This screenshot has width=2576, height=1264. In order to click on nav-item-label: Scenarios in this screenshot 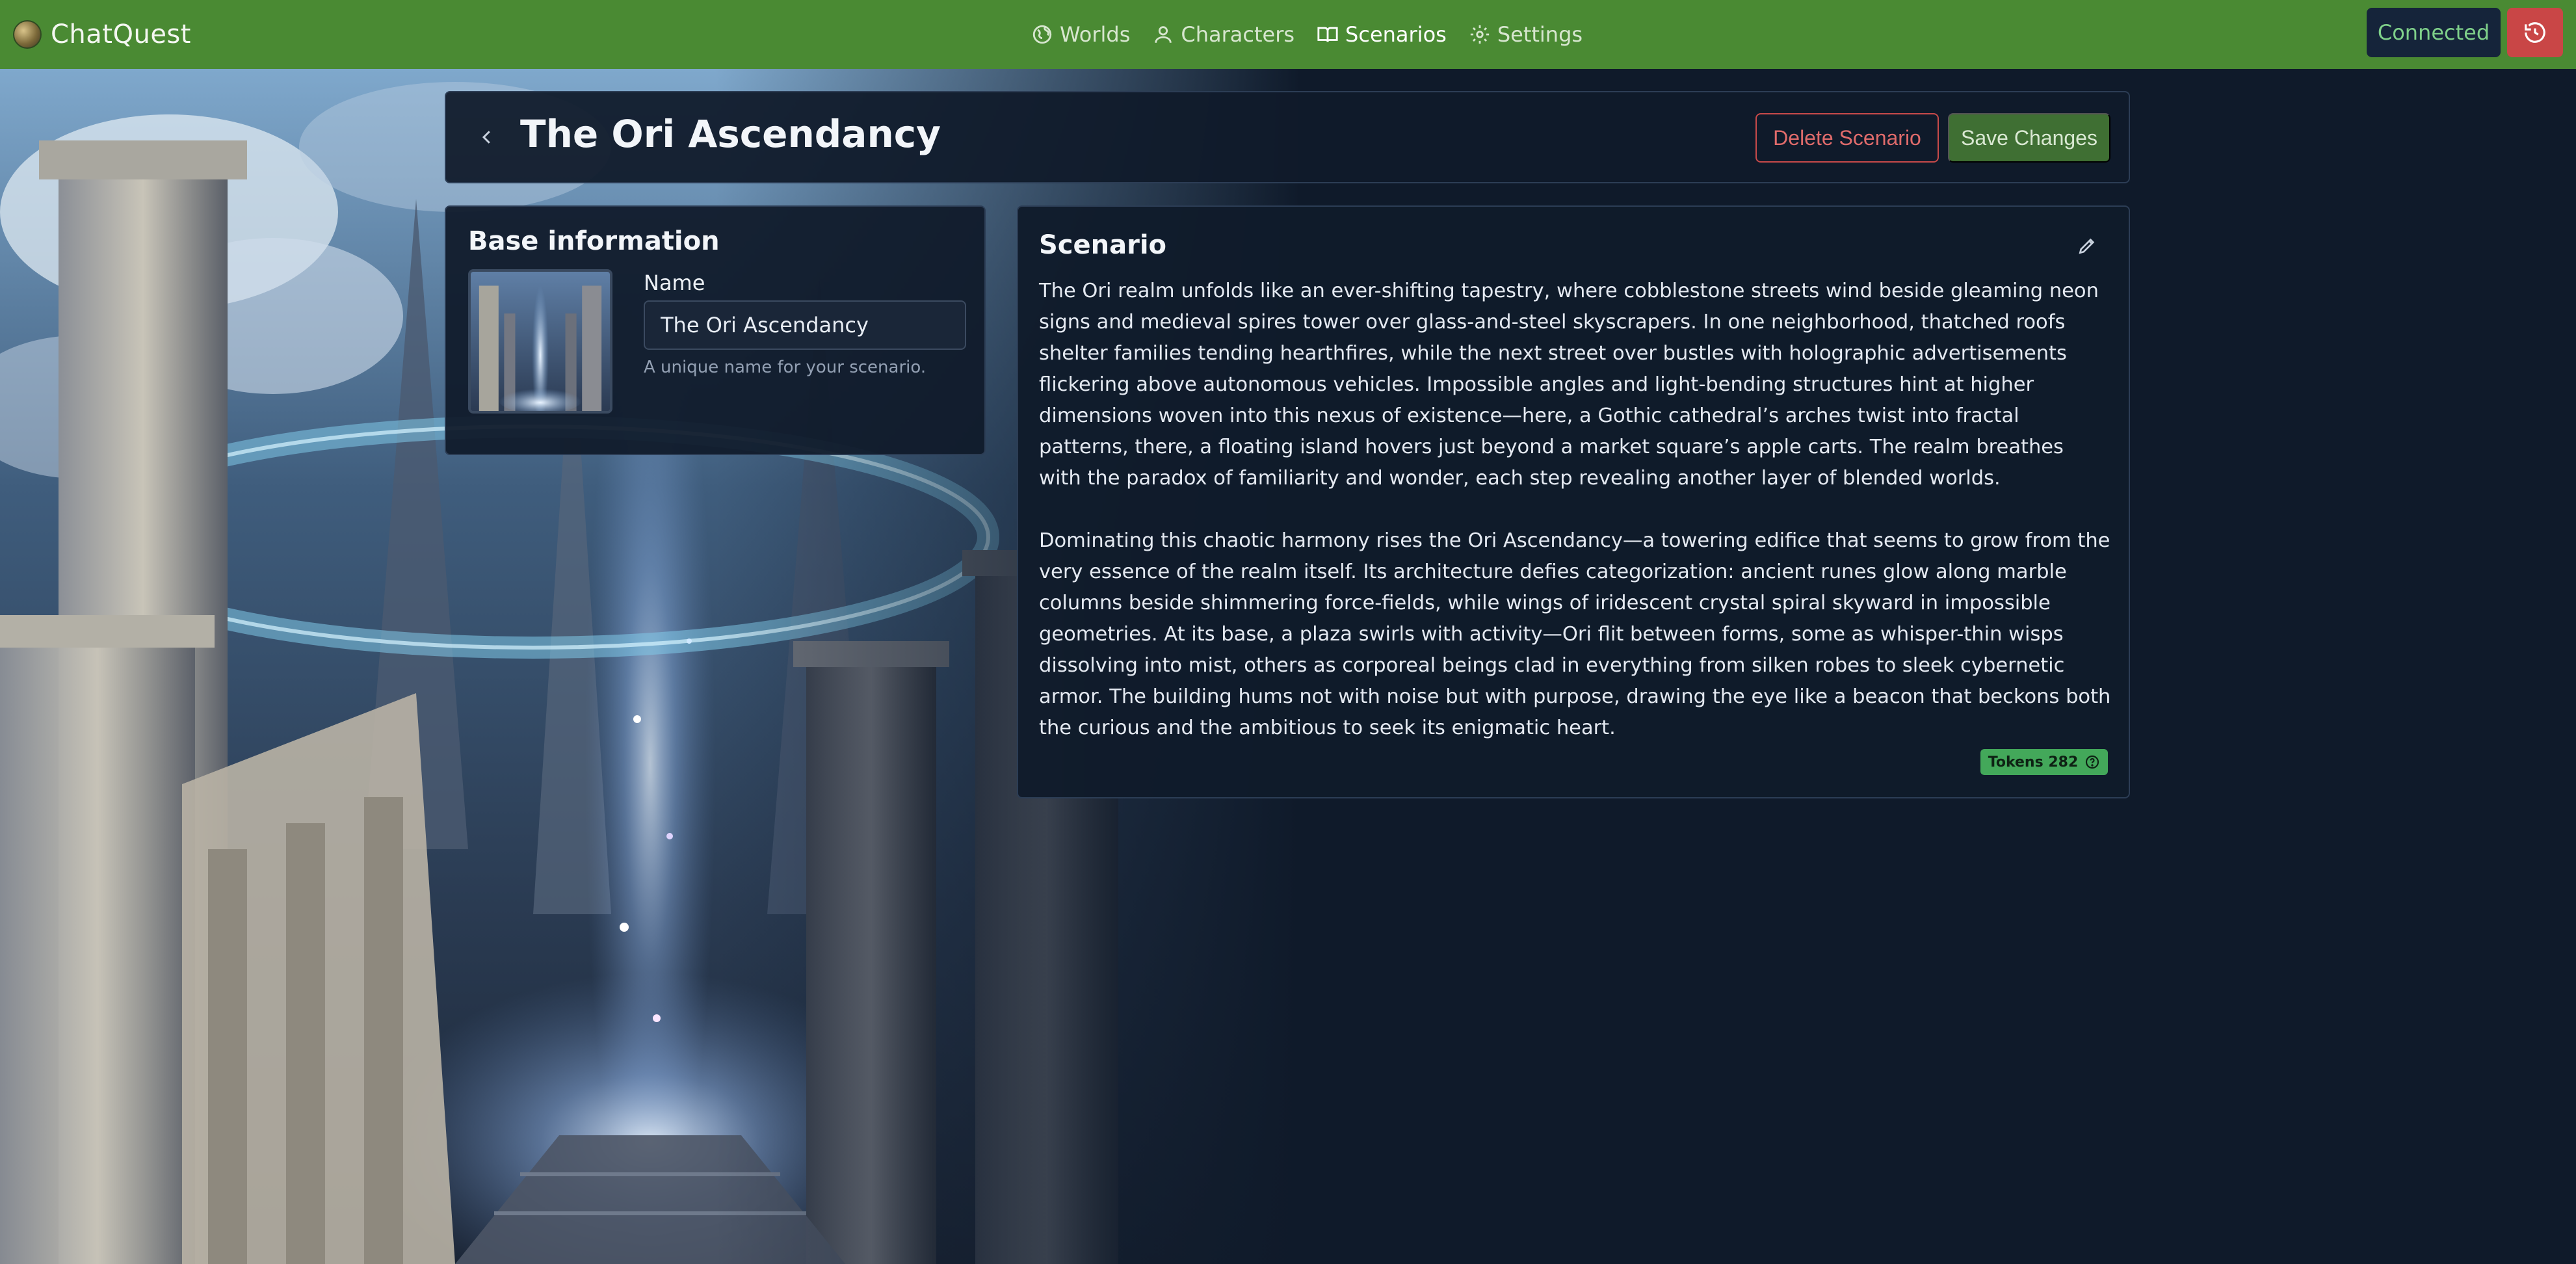, I will do `click(1396, 34)`.